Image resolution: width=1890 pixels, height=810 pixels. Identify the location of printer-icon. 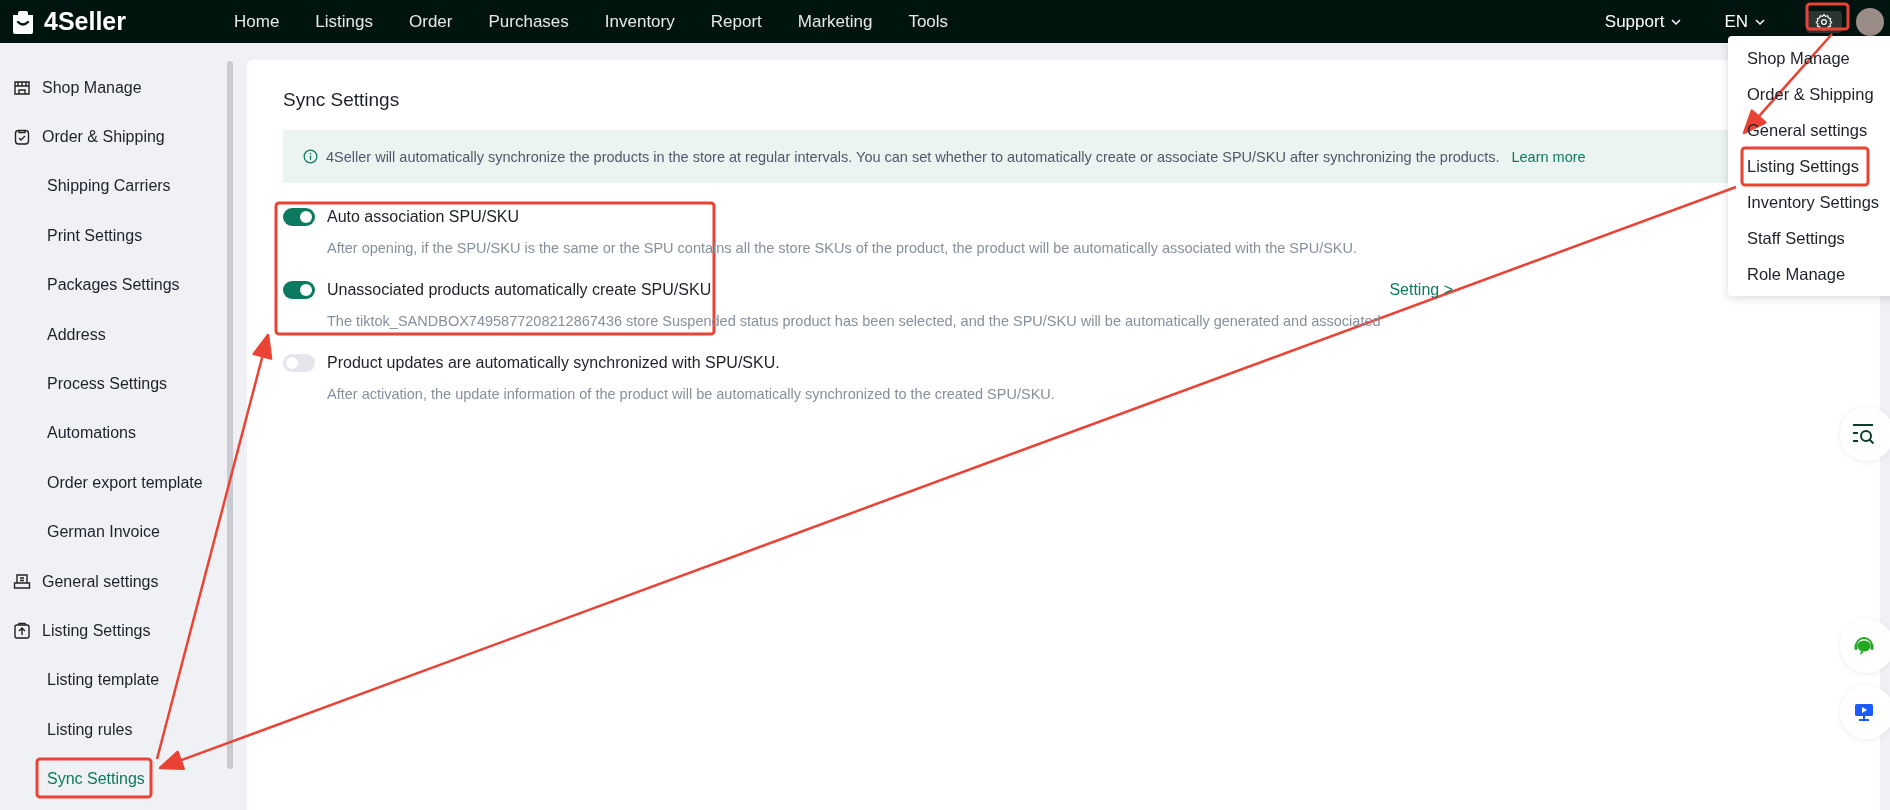
(22, 581).